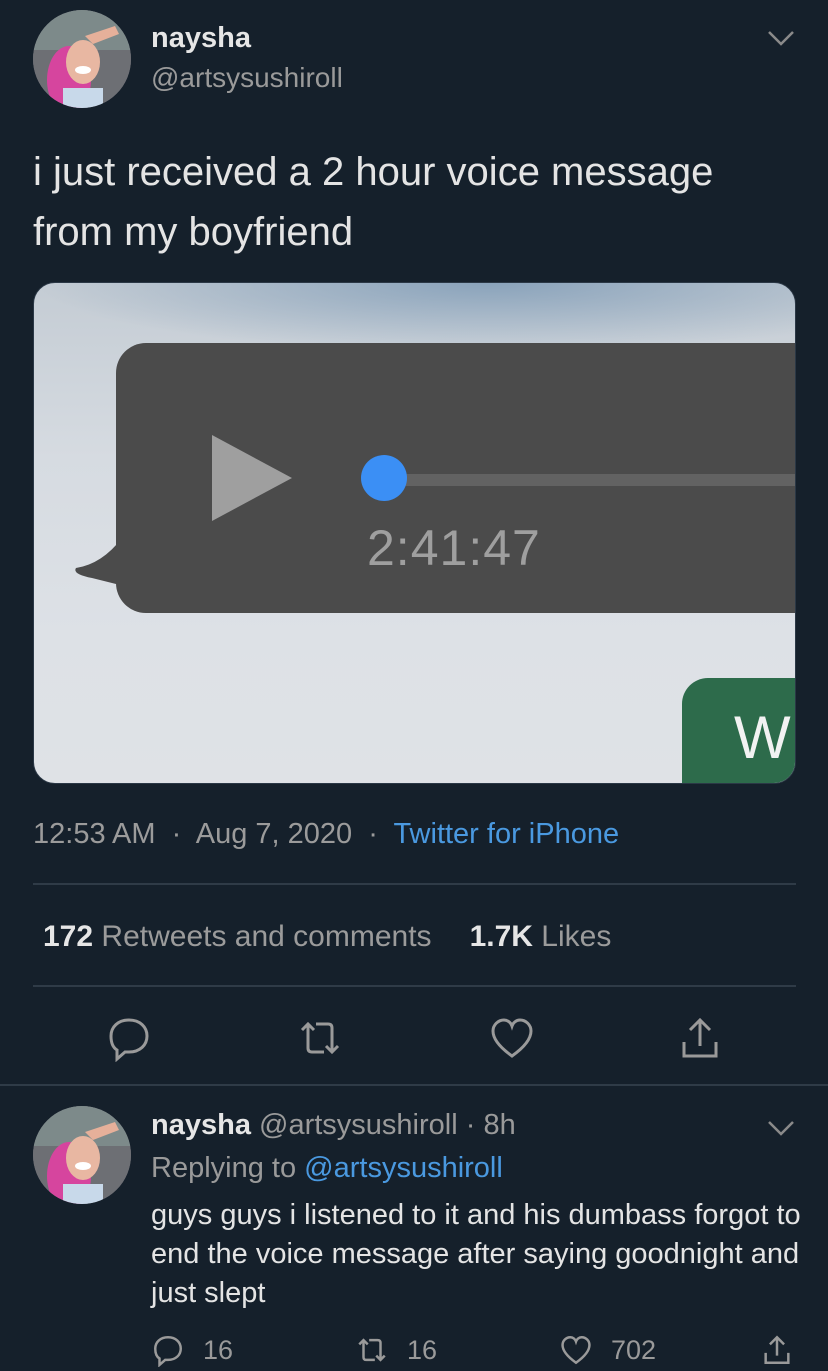 The height and width of the screenshot is (1371, 828). Describe the element at coordinates (192, 1350) in the screenshot. I see `reply-reply-button: 16` at that location.